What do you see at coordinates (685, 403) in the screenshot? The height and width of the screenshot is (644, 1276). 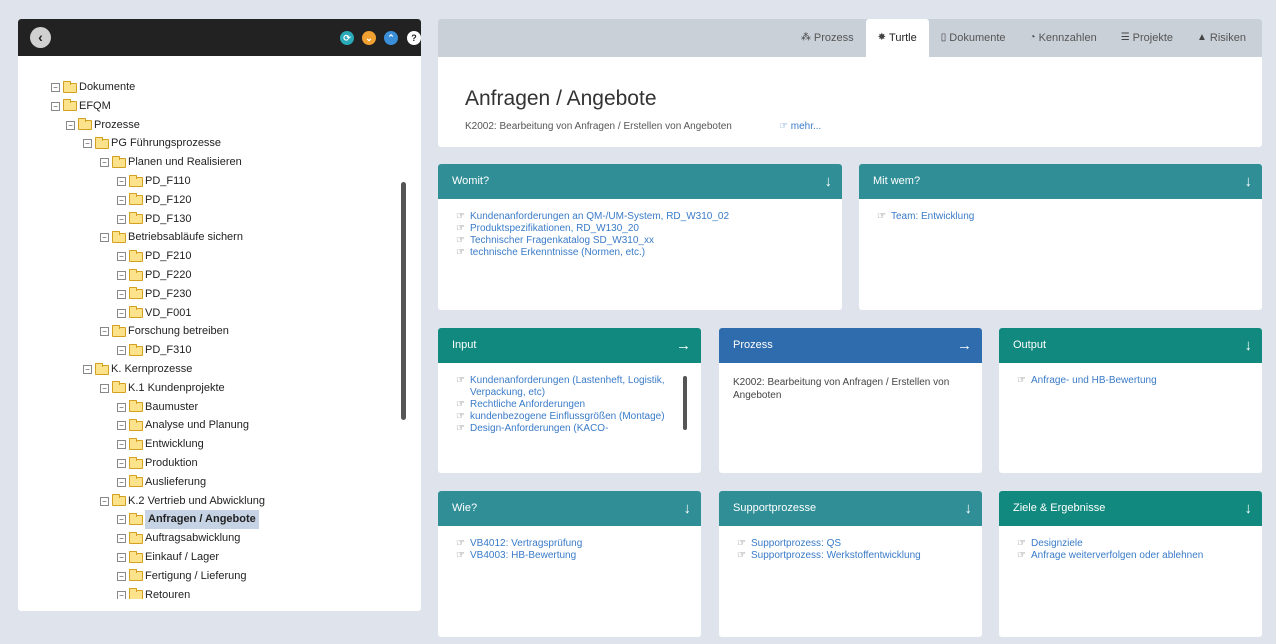 I see `card-input-scrollbar` at bounding box center [685, 403].